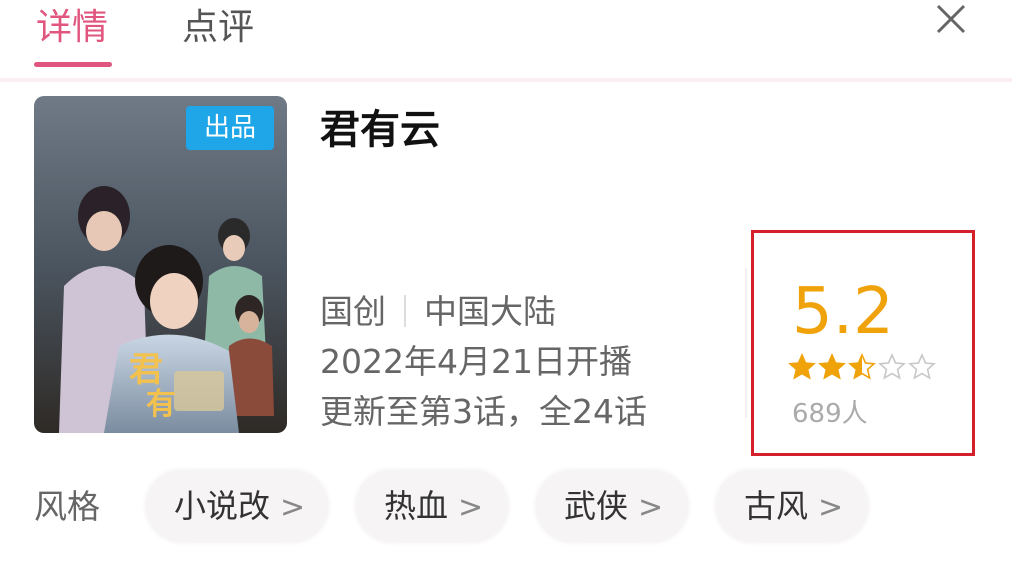 The width and height of the screenshot is (1012, 566). Describe the element at coordinates (380, 130) in the screenshot. I see `anime-title: 君有云` at that location.